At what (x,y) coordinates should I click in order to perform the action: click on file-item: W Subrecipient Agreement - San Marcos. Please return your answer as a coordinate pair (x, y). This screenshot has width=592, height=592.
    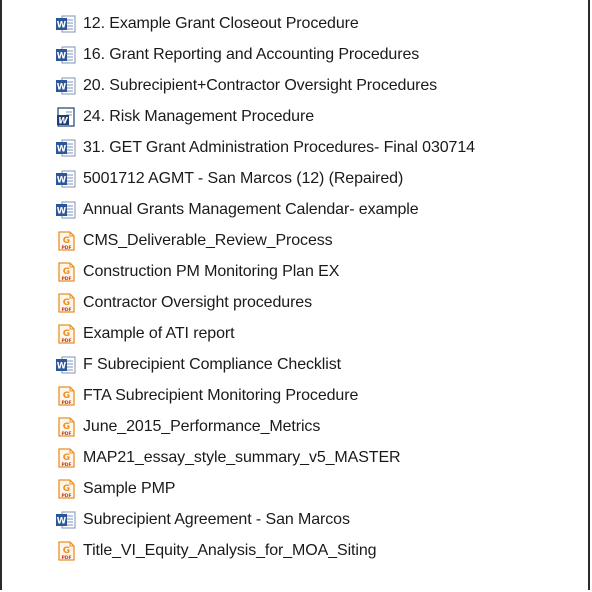
    Looking at the image, I should click on (265, 519).